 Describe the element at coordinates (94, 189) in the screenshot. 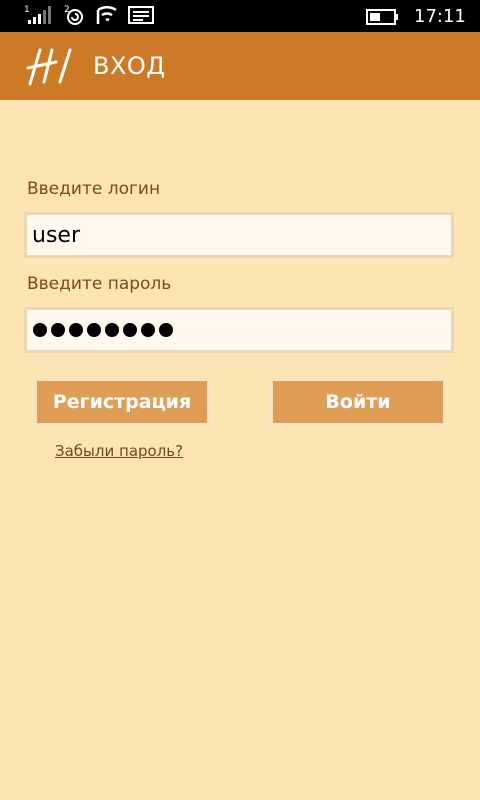

I see `login-label: Введите логин` at that location.